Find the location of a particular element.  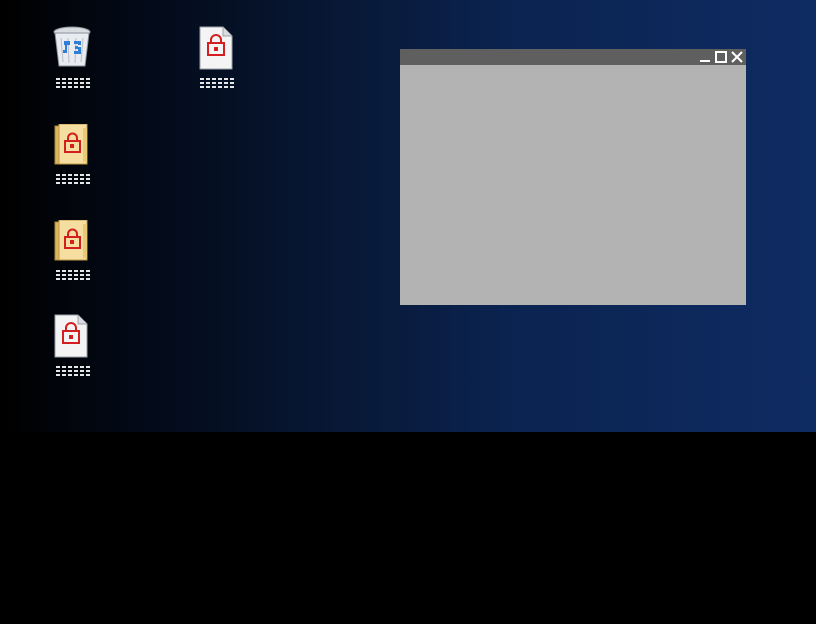

close-icon is located at coordinates (737, 57).